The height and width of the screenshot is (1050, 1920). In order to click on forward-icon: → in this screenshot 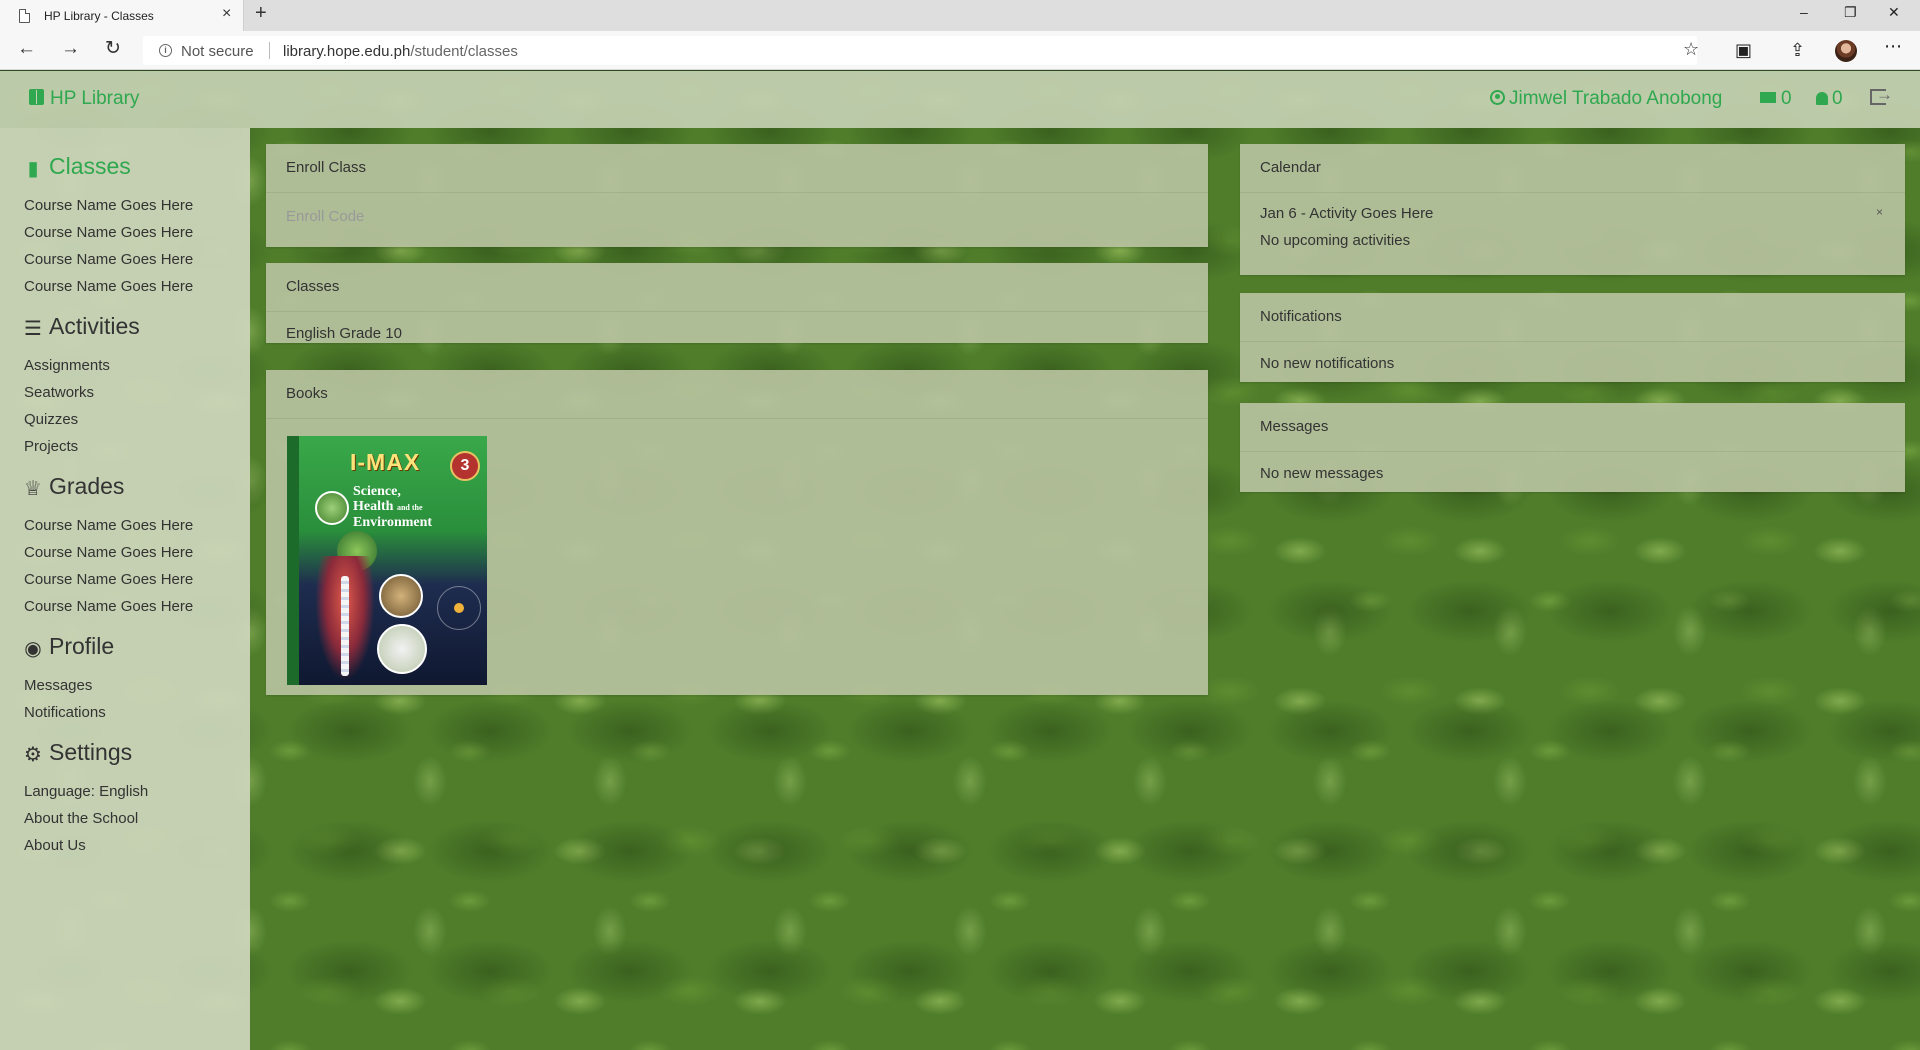, I will do `click(70, 49)`.